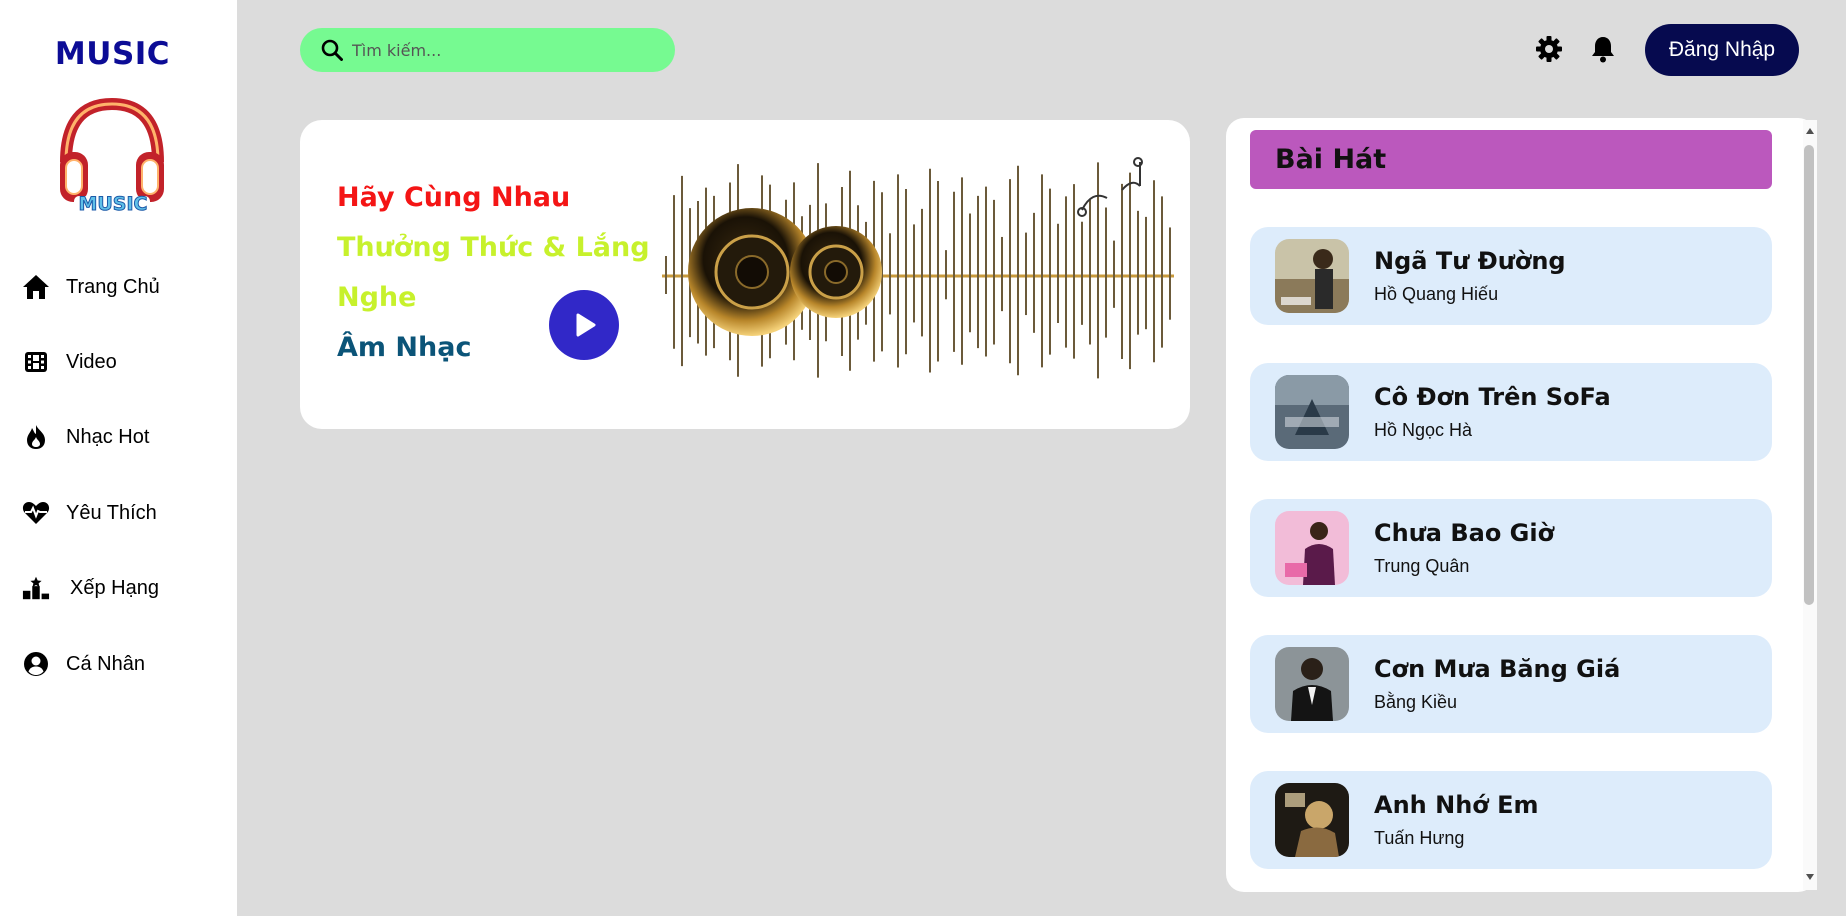 The height and width of the screenshot is (916, 1846). Describe the element at coordinates (108, 436) in the screenshot. I see `sidebar-item-label: Nhạc Hot` at that location.